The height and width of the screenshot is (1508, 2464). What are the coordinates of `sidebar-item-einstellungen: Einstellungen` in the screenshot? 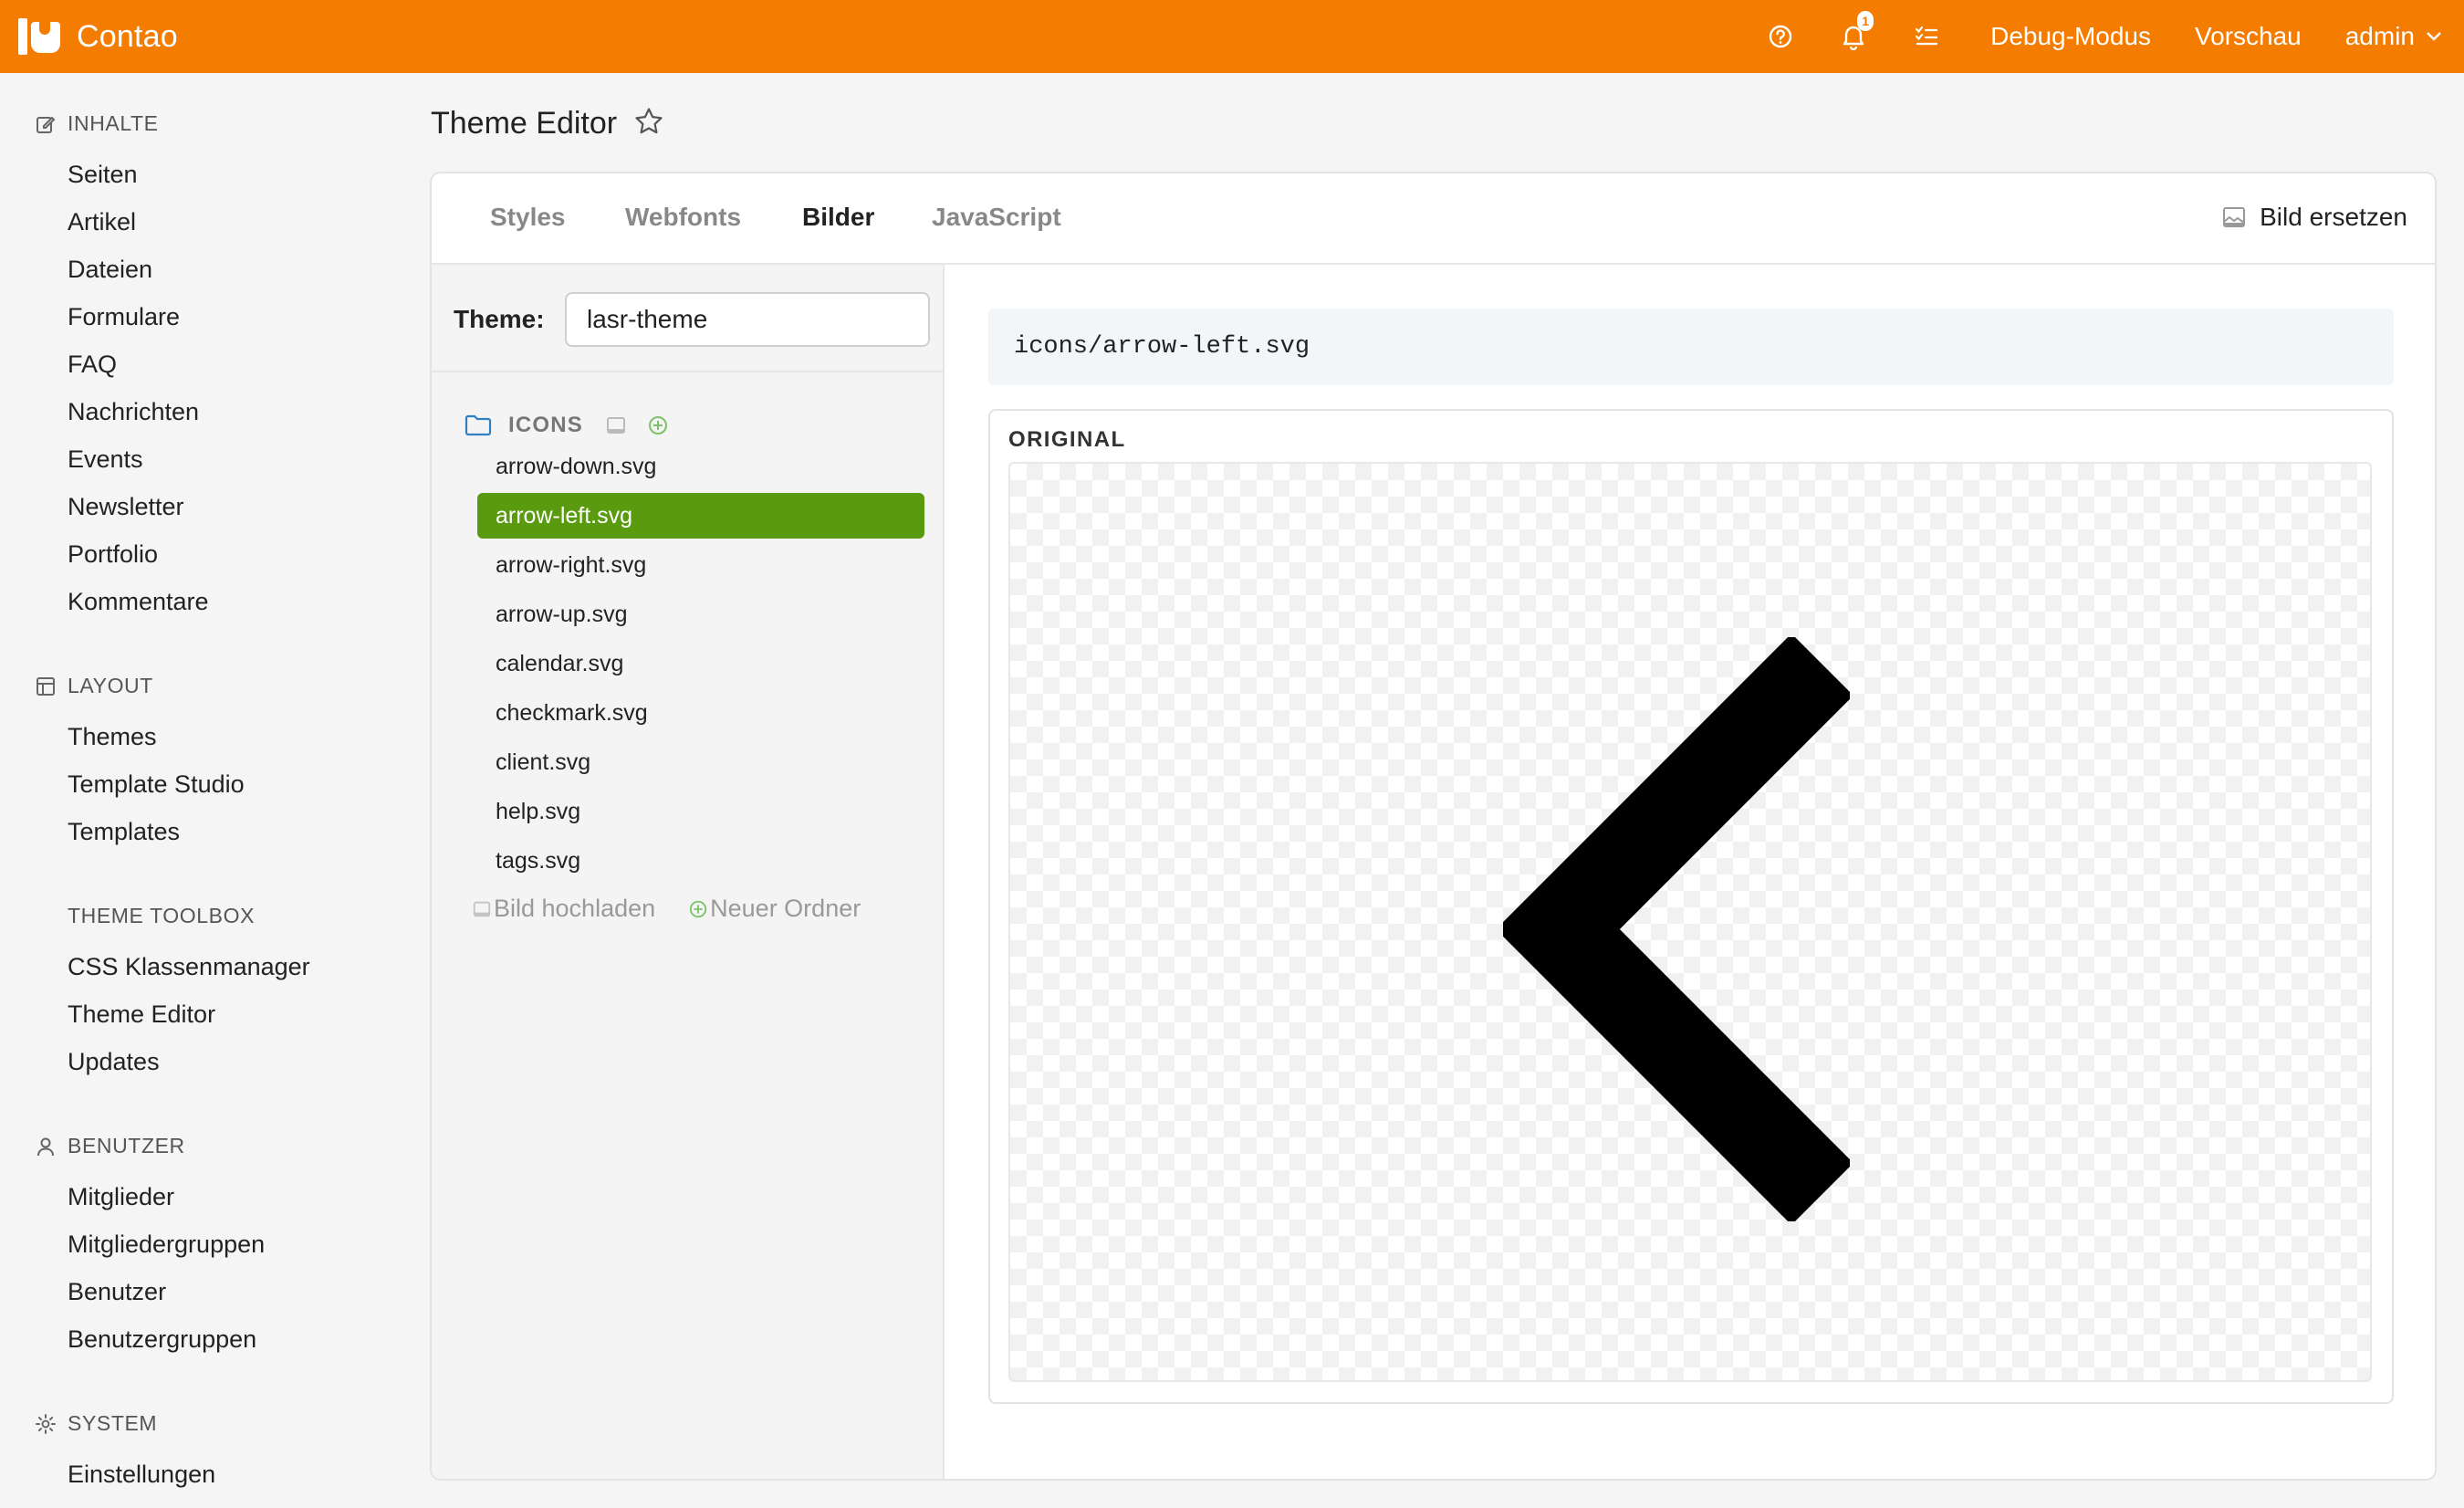 It's located at (141, 1475).